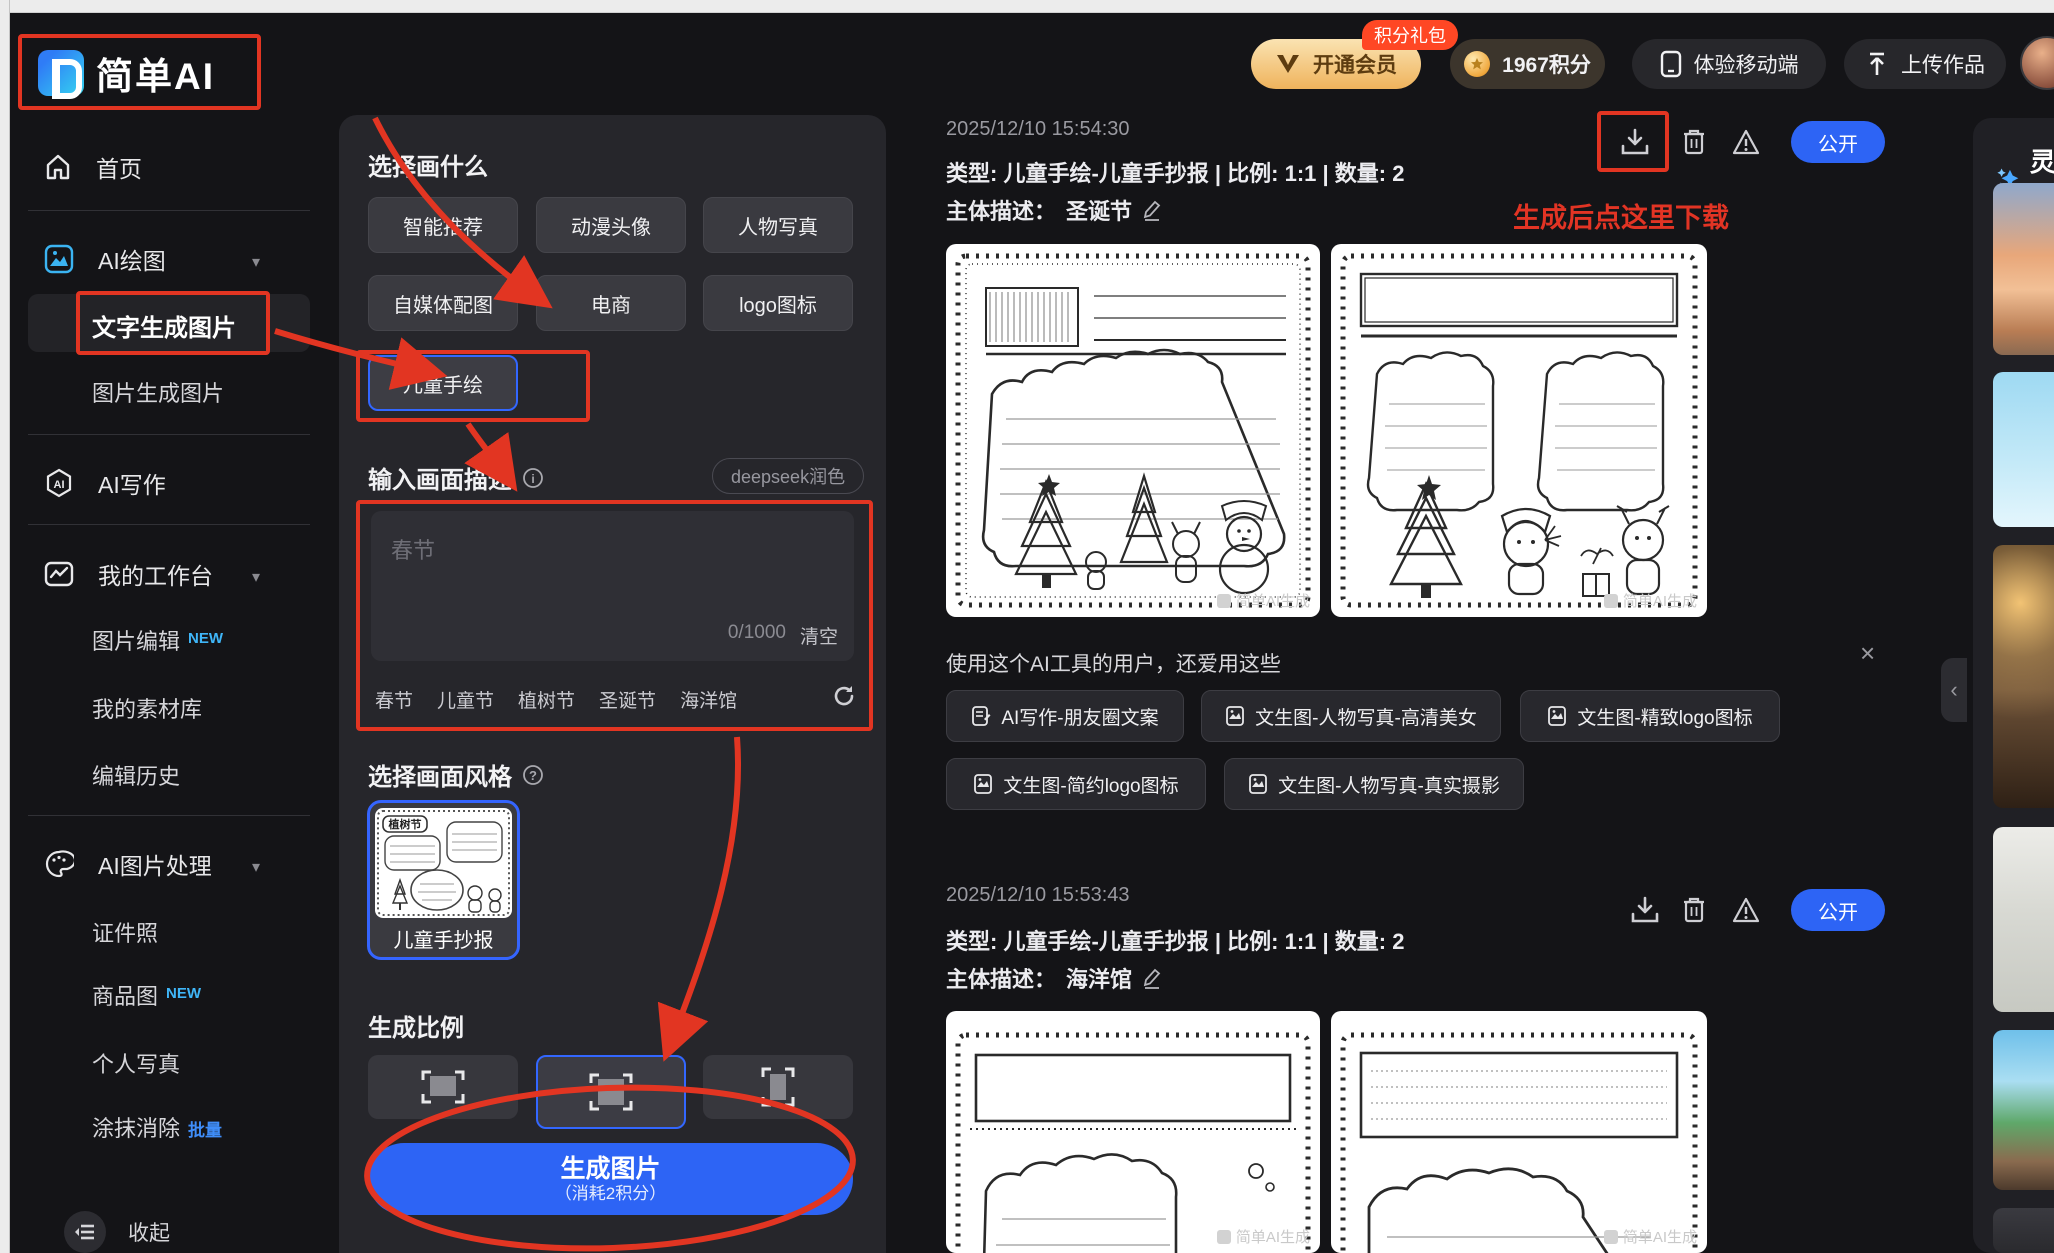 This screenshot has height=1253, width=2054. Describe the element at coordinates (443, 225) in the screenshot. I see `category-smart-button: 智能推荐` at that location.